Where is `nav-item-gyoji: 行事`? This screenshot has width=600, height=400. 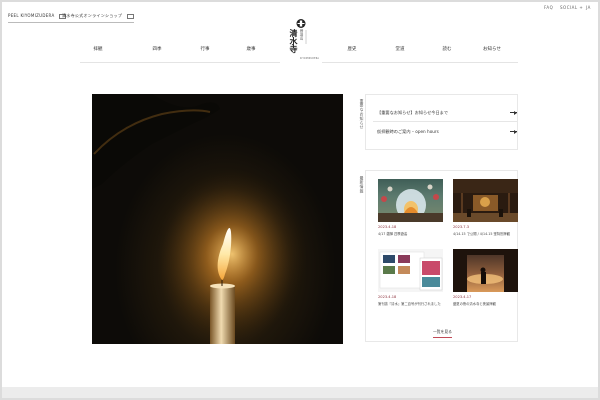 nav-item-gyoji: 行事 is located at coordinates (205, 49).